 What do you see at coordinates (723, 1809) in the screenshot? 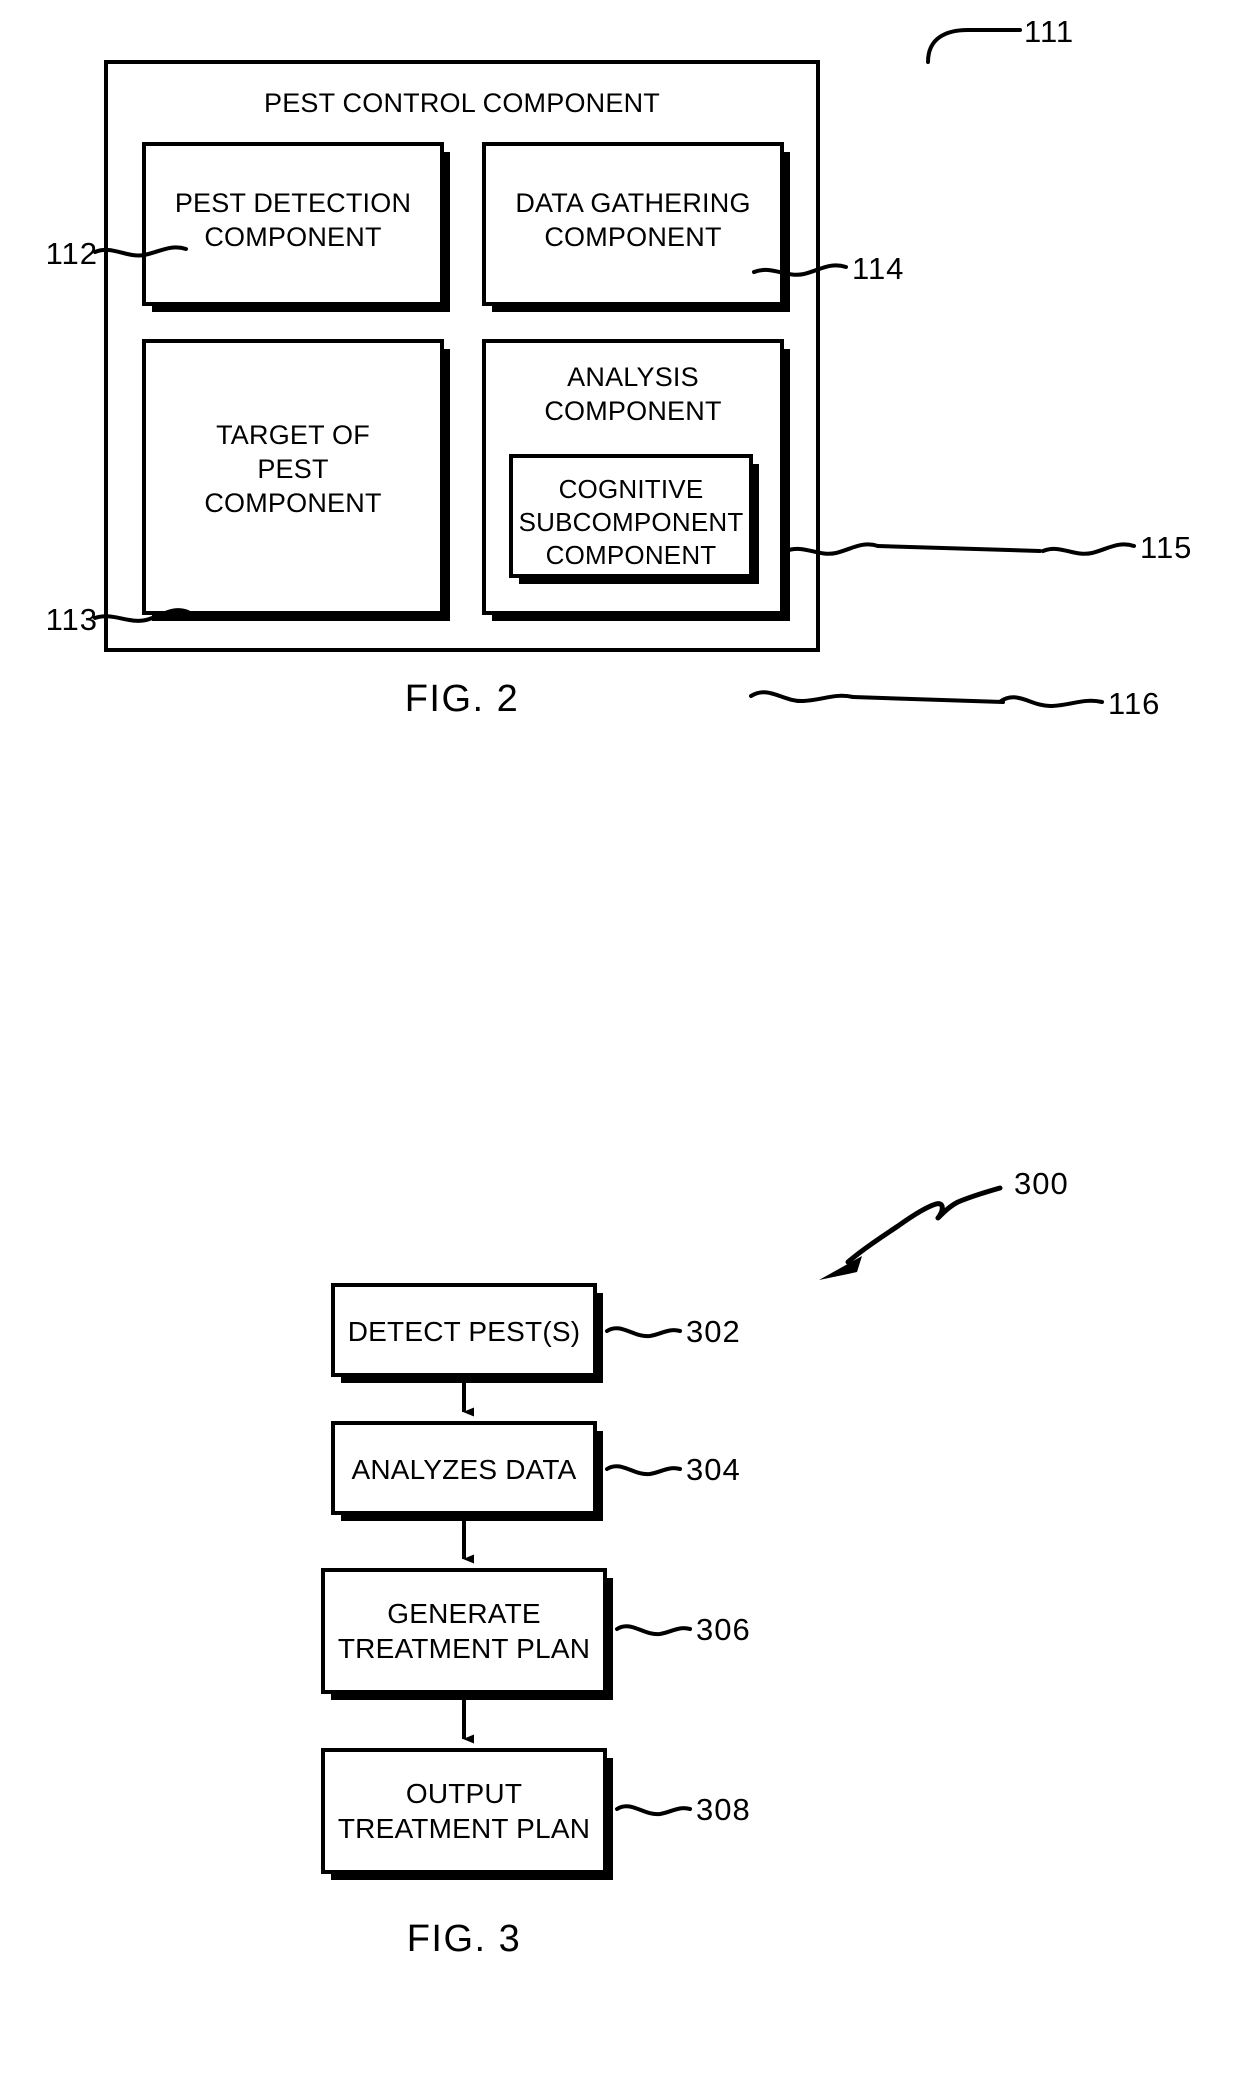
I see `reference-numeral-308: 308` at bounding box center [723, 1809].